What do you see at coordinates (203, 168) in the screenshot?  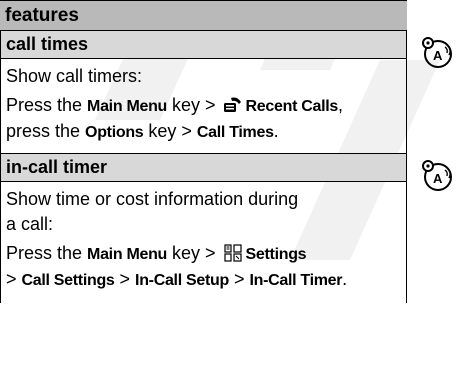 I see `feature-title-row: in-call timer` at bounding box center [203, 168].